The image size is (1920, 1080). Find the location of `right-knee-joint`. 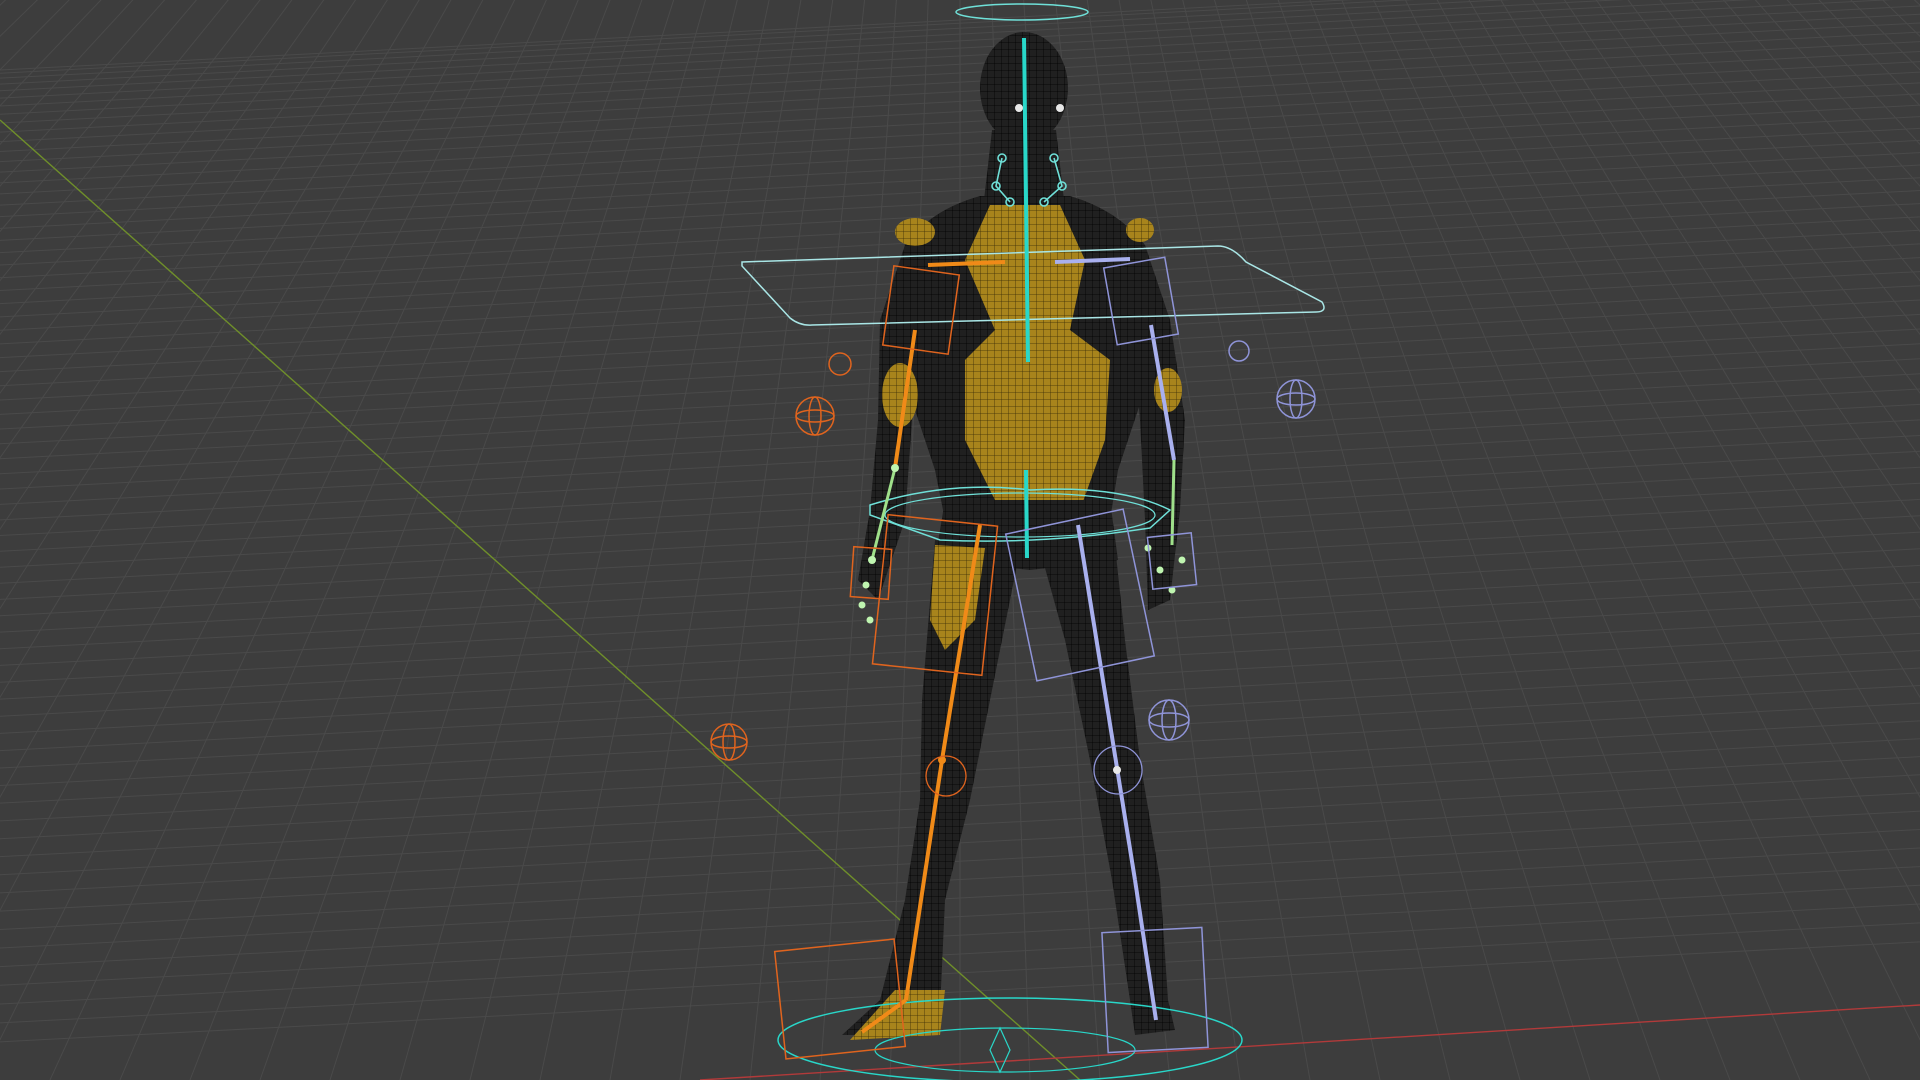

right-knee-joint is located at coordinates (1117, 770).